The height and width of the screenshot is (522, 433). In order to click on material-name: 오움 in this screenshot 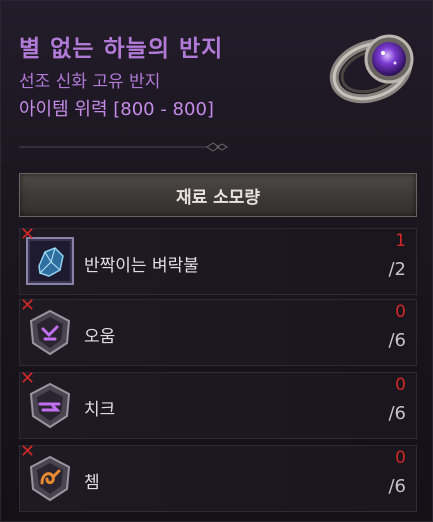, I will do `click(100, 337)`.